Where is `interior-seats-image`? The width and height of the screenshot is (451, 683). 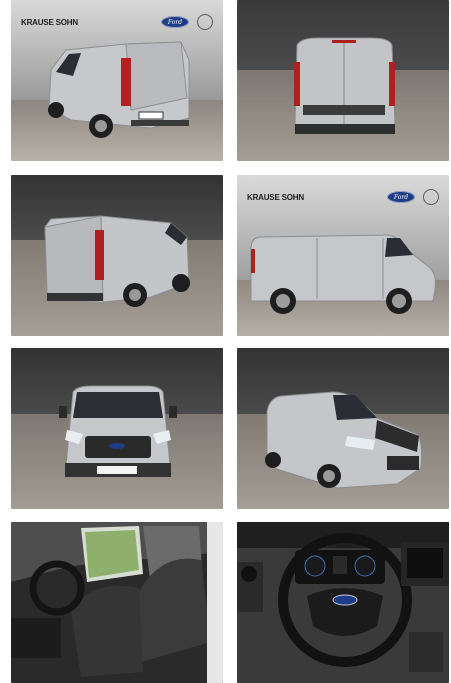
interior-seats-image is located at coordinates (117, 602).